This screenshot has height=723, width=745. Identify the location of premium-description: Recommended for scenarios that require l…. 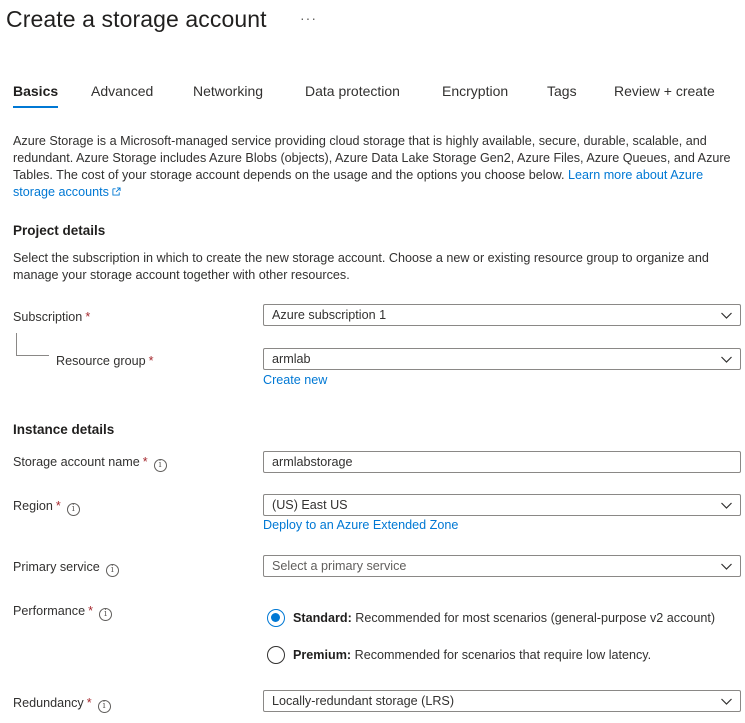
(503, 655).